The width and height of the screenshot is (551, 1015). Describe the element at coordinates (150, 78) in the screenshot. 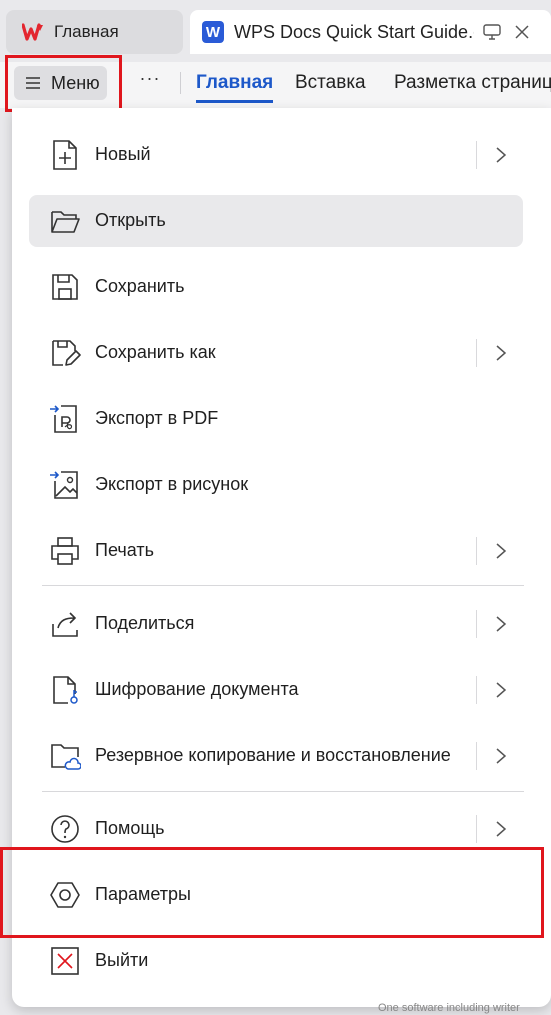

I see `more-options-button: ···` at that location.